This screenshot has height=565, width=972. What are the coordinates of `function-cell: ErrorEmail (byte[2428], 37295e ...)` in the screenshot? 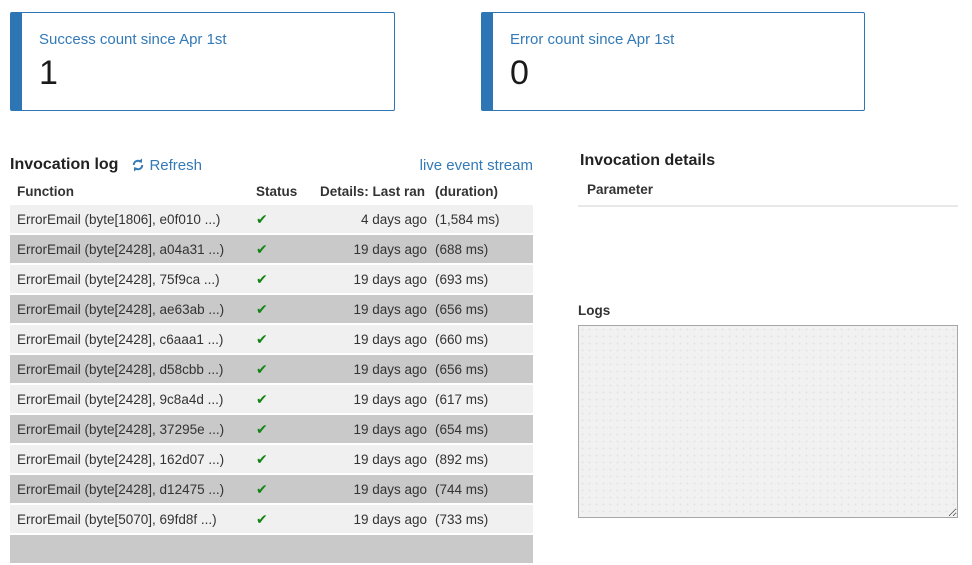 It's located at (121, 429).